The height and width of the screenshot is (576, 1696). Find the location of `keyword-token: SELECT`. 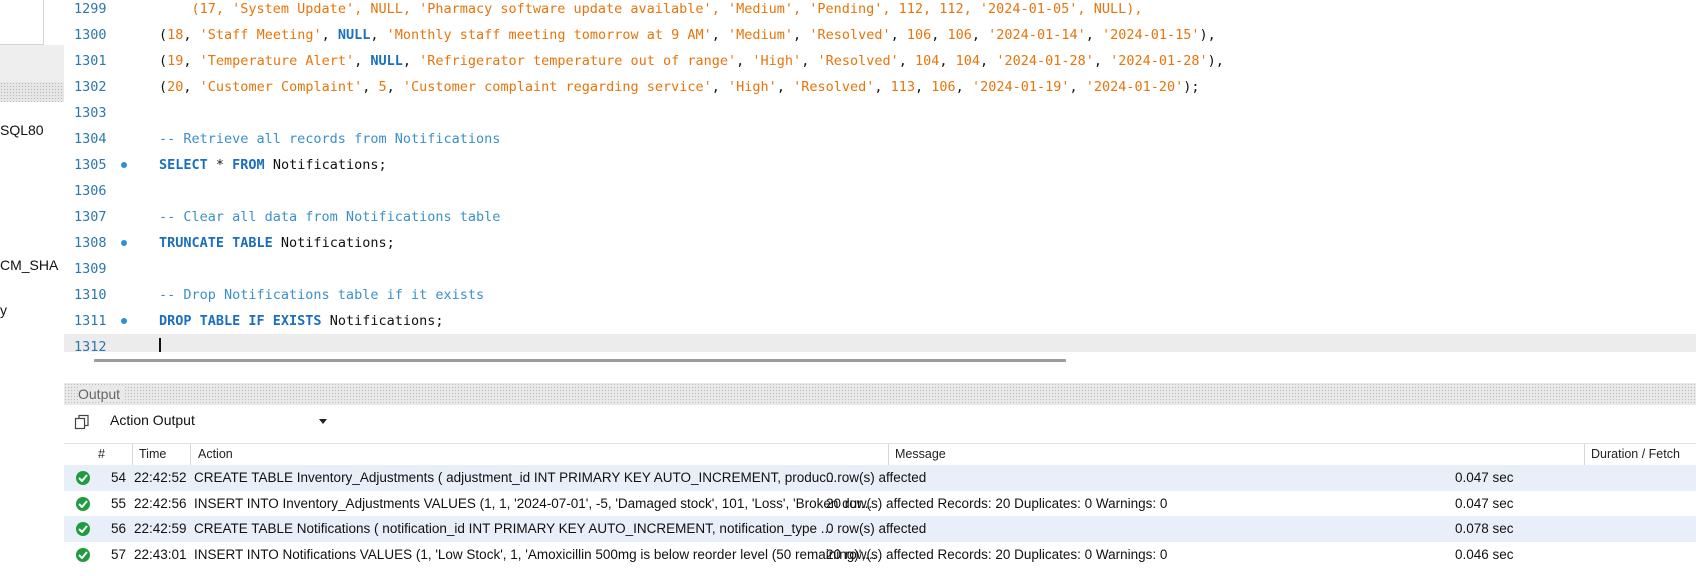

keyword-token: SELECT is located at coordinates (183, 165).